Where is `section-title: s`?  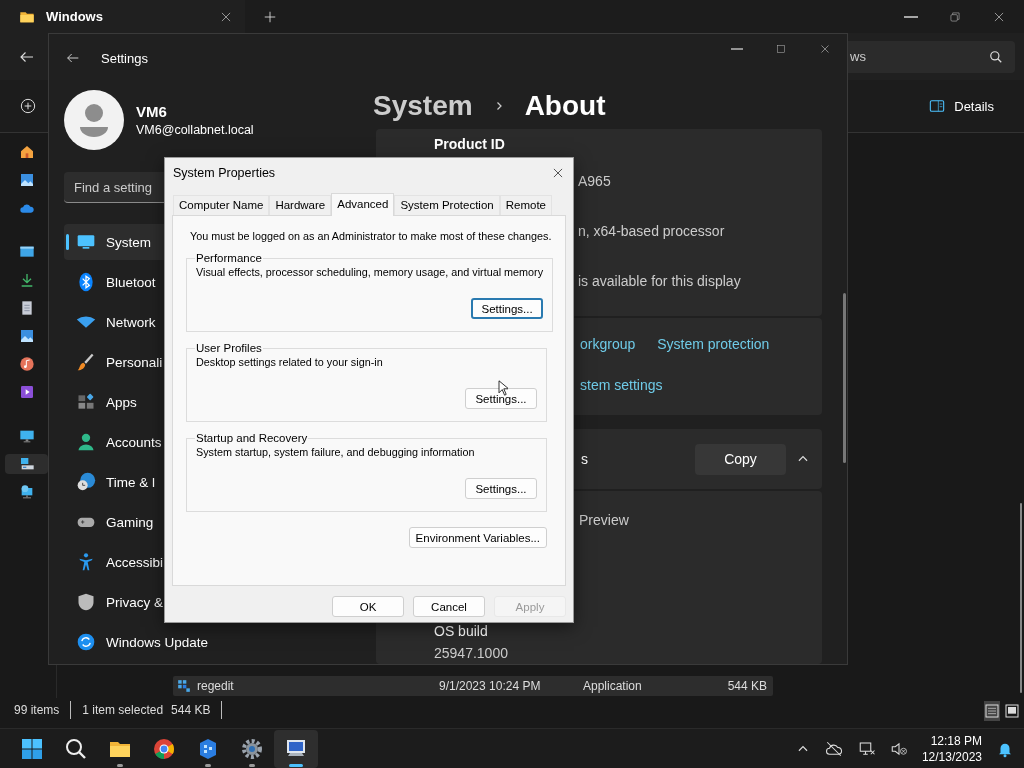
section-title: s is located at coordinates (584, 459).